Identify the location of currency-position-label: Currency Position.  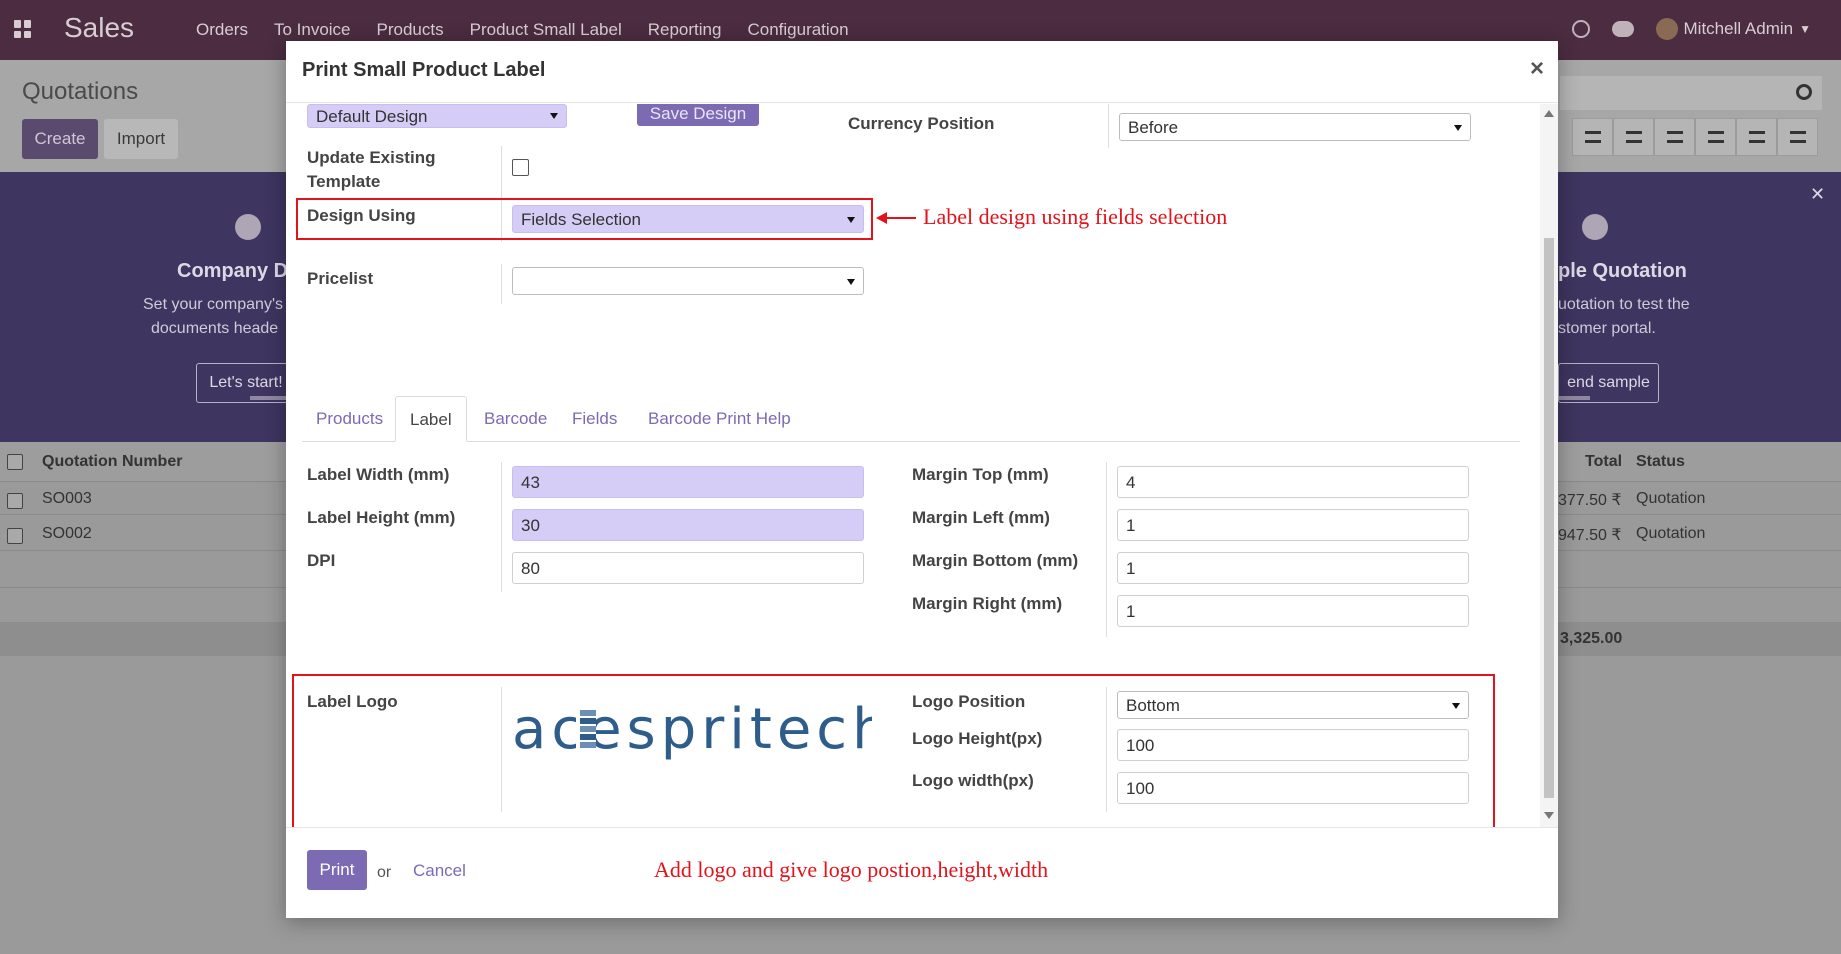
(921, 123).